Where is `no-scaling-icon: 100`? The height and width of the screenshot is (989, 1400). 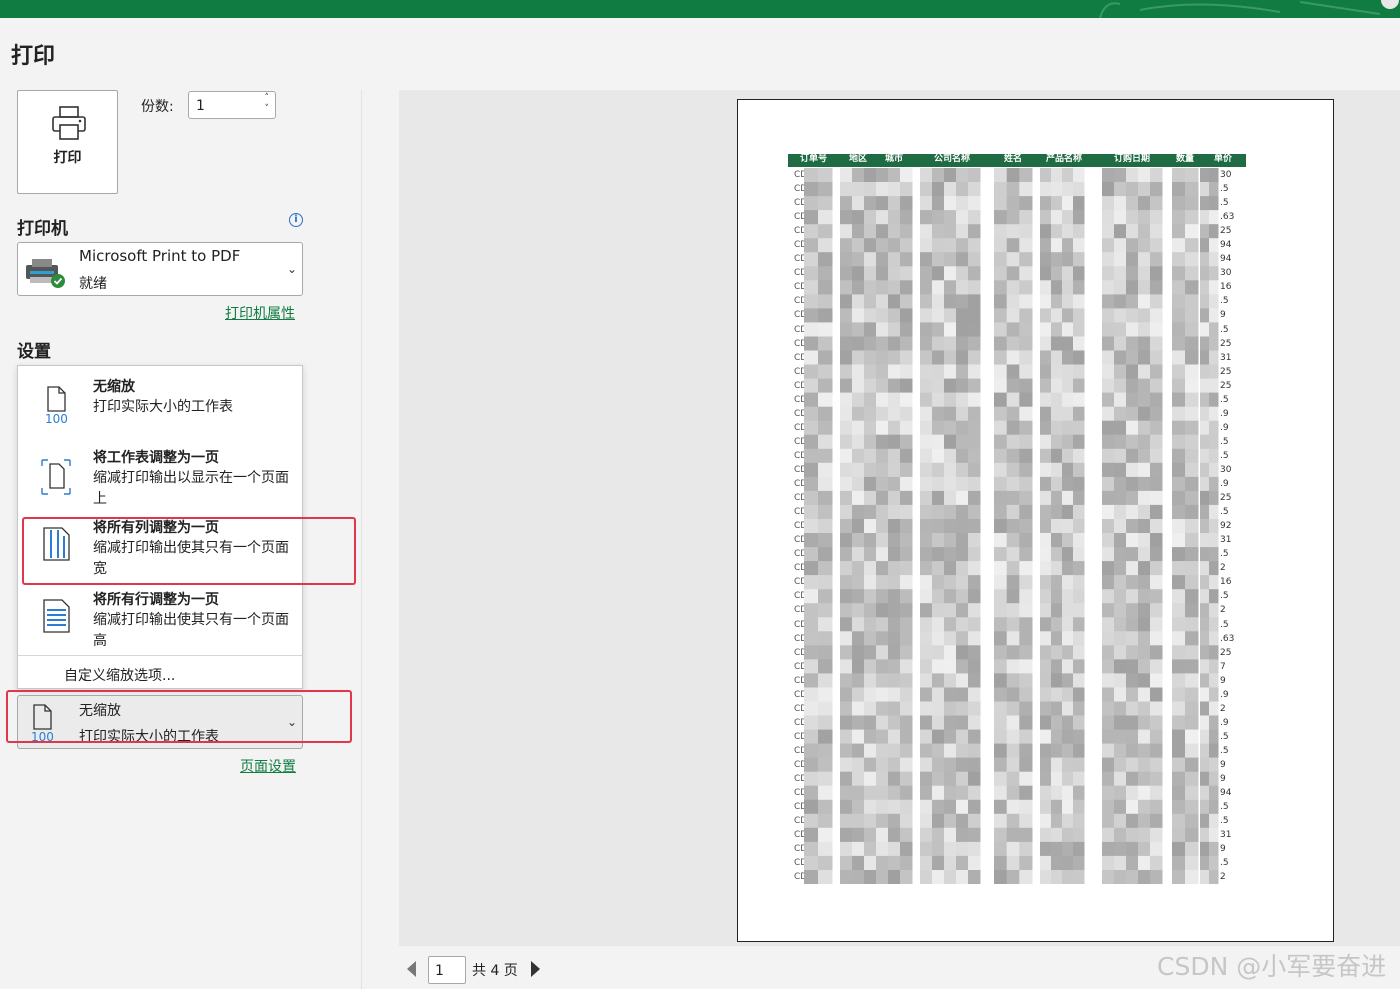
no-scaling-icon: 100 is located at coordinates (42, 723).